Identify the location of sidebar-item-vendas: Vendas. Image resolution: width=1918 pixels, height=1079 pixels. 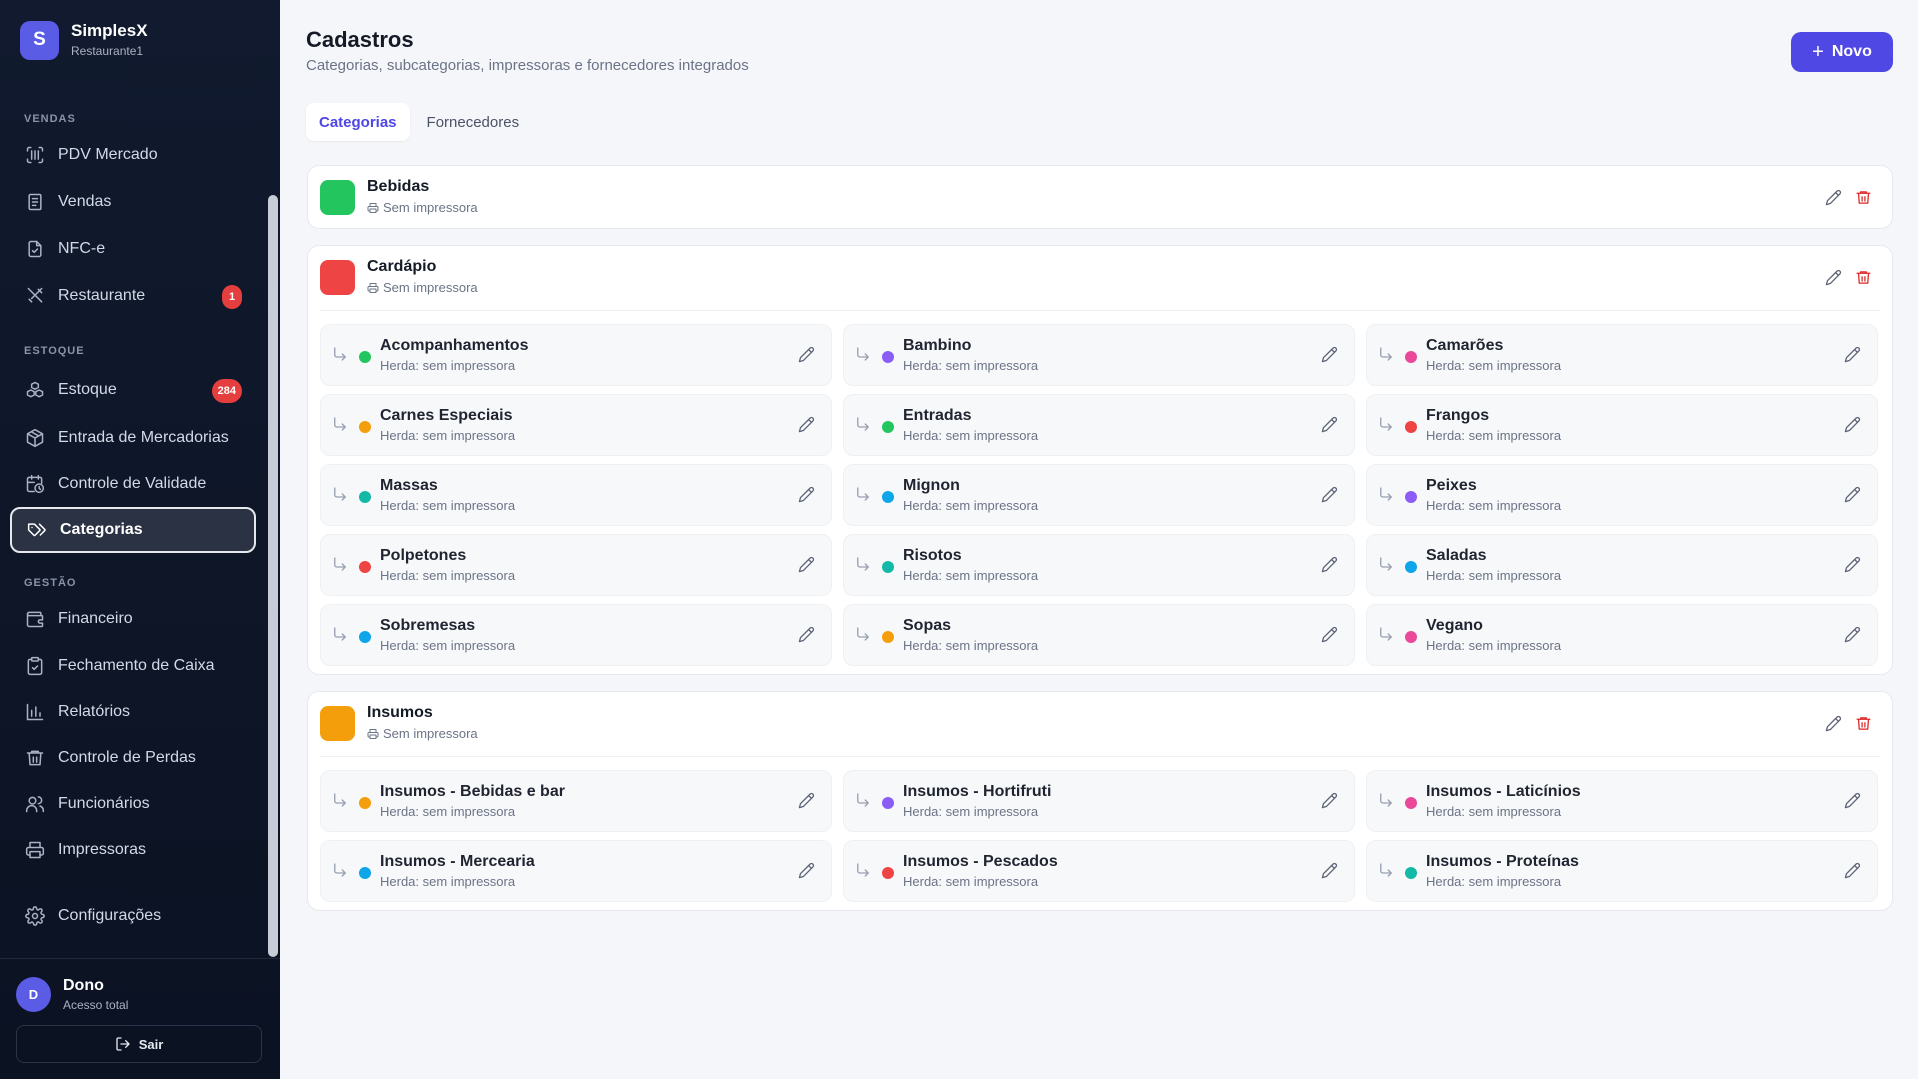
(133, 202).